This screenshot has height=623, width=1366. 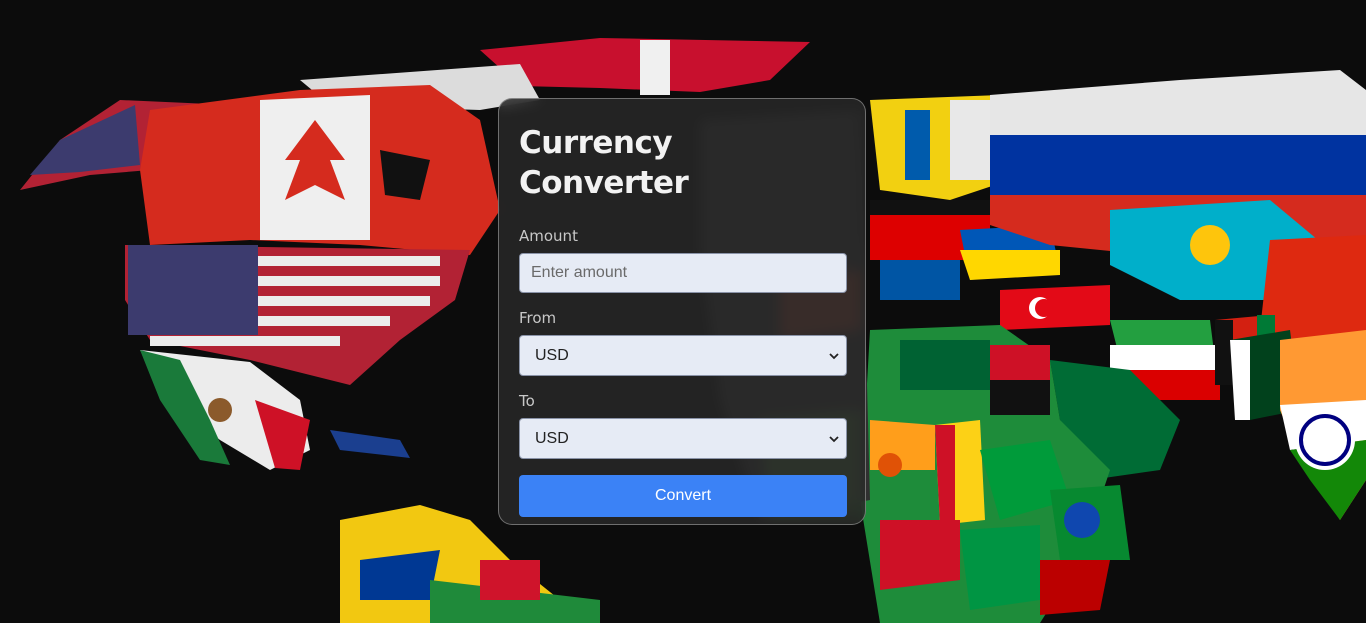 What do you see at coordinates (538, 318) in the screenshot?
I see `from-label: From` at bounding box center [538, 318].